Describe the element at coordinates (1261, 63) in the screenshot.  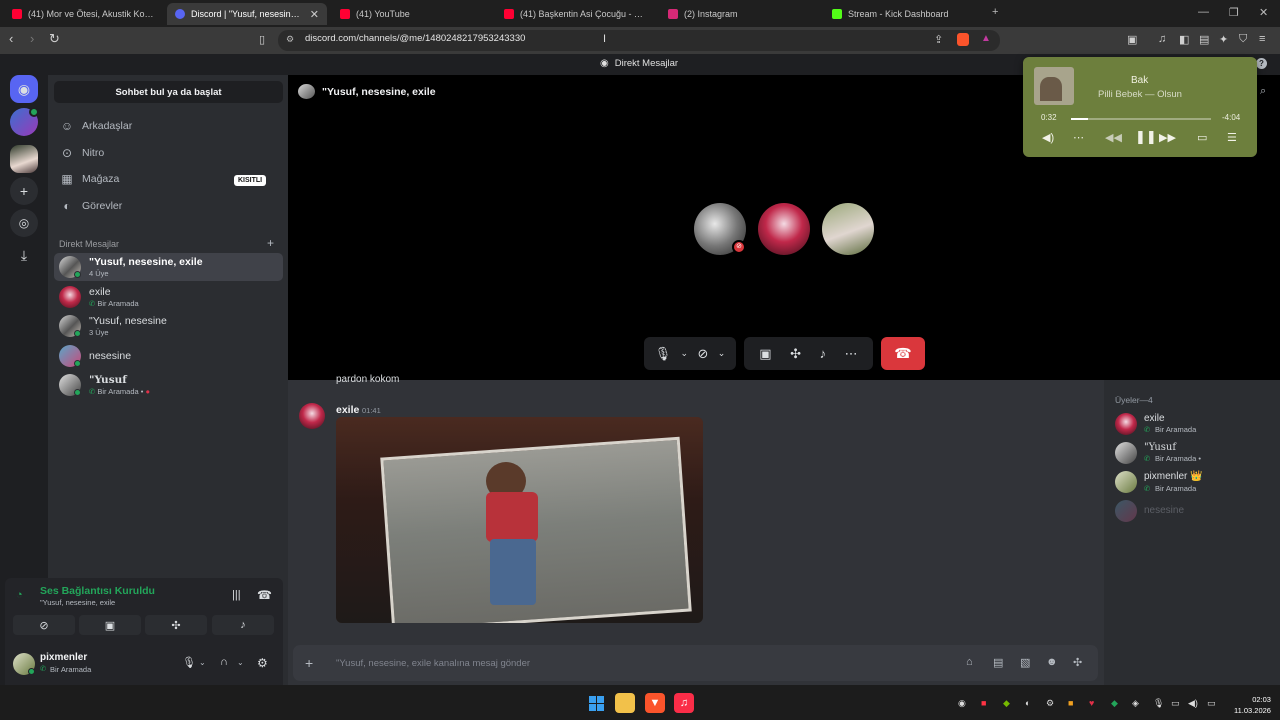
I see `help-icon: ?` at that location.